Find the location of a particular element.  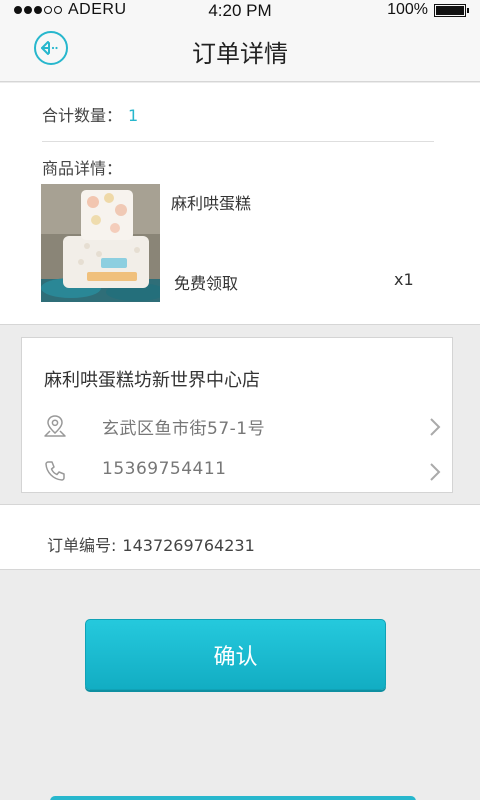

nav-bar: 订单详情 is located at coordinates (240, 52).